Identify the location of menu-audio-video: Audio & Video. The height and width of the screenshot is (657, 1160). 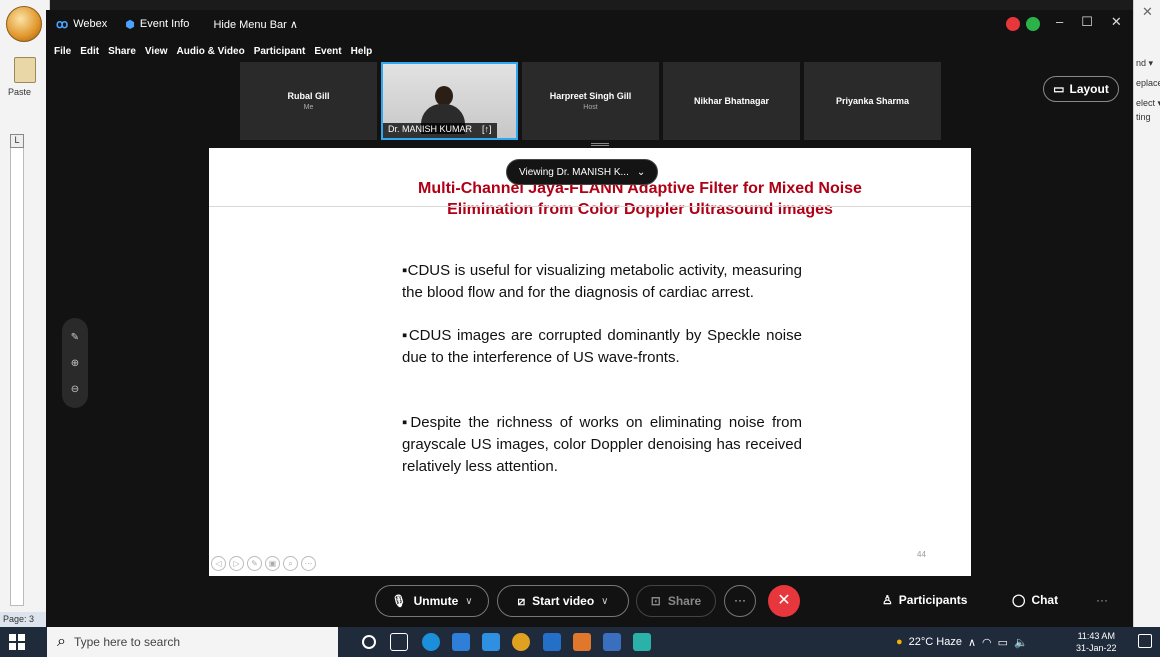
(211, 54).